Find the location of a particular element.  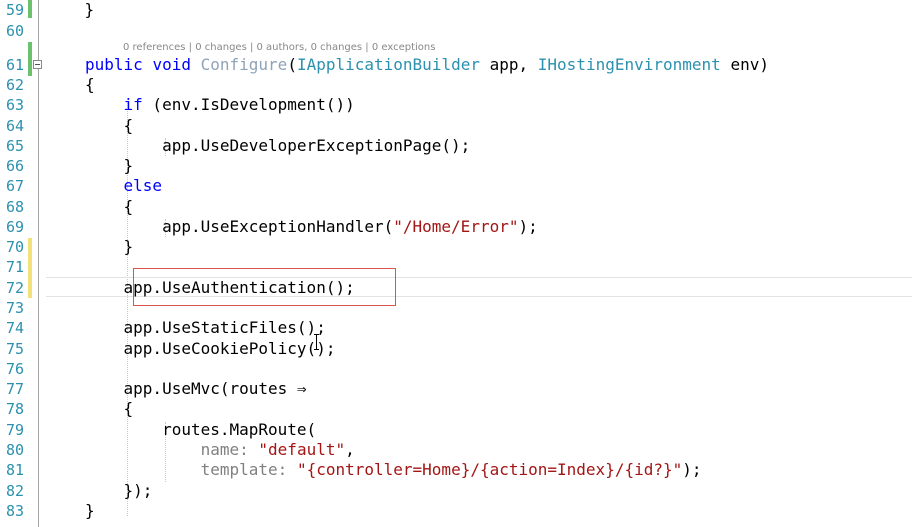

type-hosting-environment: IHostingEnvironment is located at coordinates (629, 64).